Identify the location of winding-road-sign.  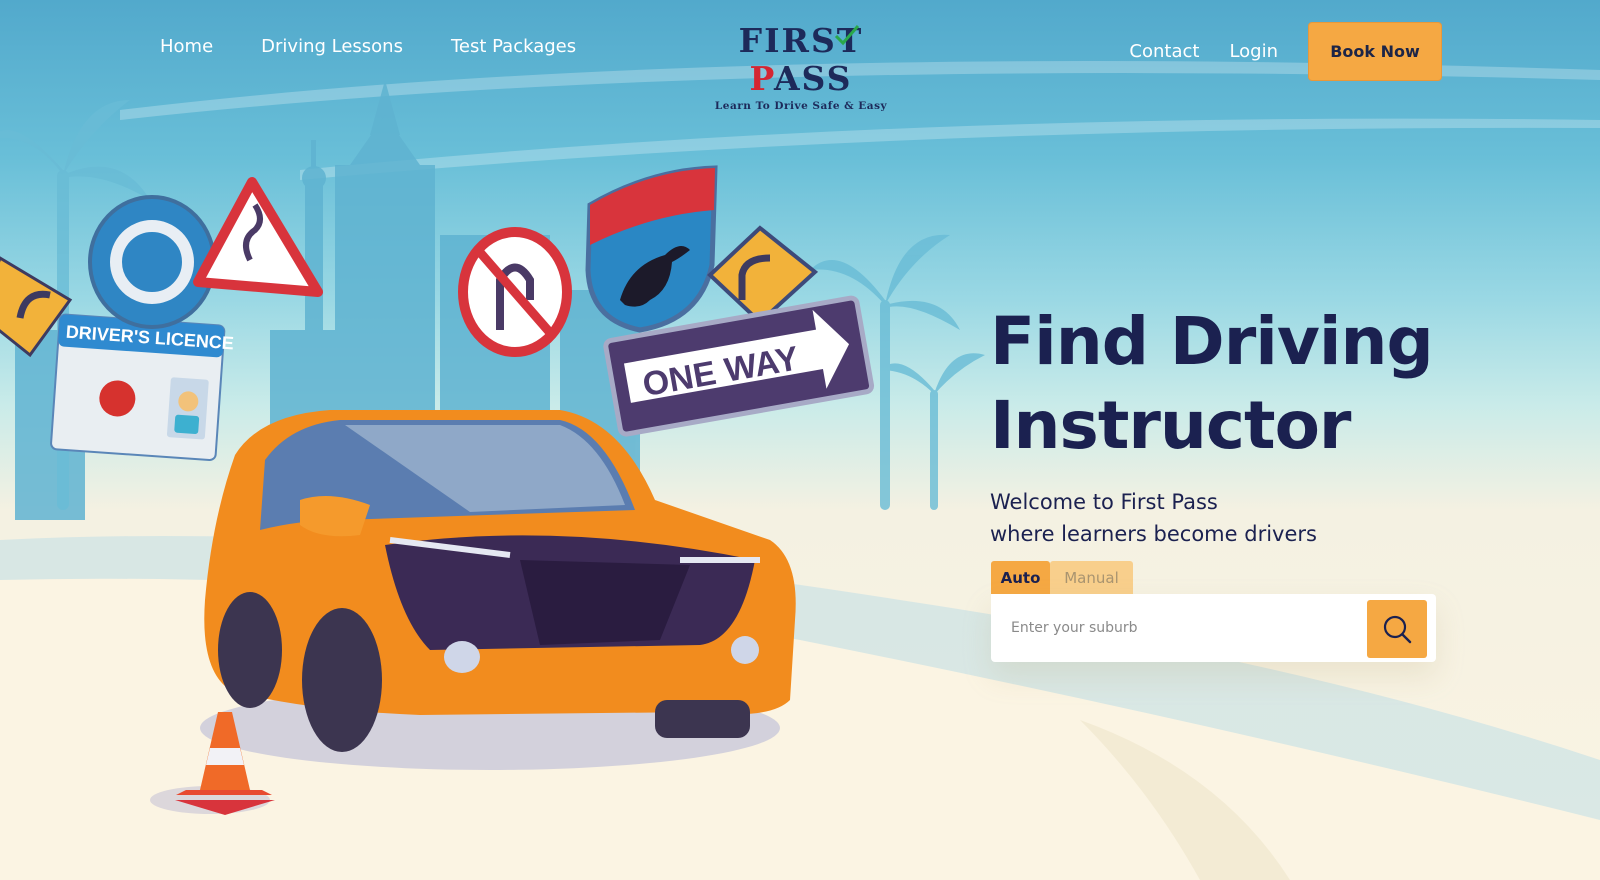
(258, 237).